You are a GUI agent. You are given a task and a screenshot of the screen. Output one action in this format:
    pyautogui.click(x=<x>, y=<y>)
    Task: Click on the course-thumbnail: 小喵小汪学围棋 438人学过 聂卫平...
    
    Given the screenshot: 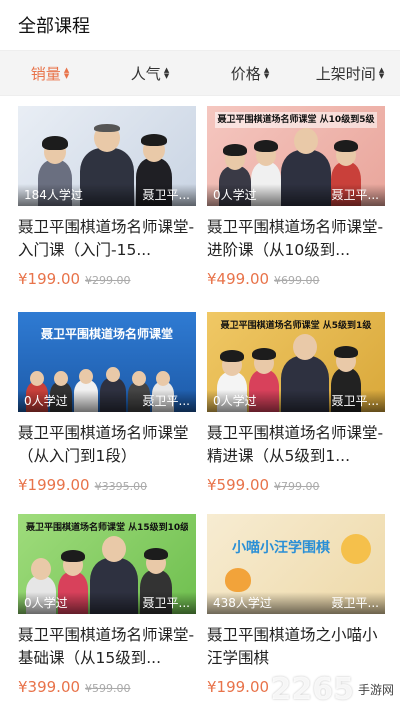 What is the action you would take?
    pyautogui.click(x=296, y=564)
    